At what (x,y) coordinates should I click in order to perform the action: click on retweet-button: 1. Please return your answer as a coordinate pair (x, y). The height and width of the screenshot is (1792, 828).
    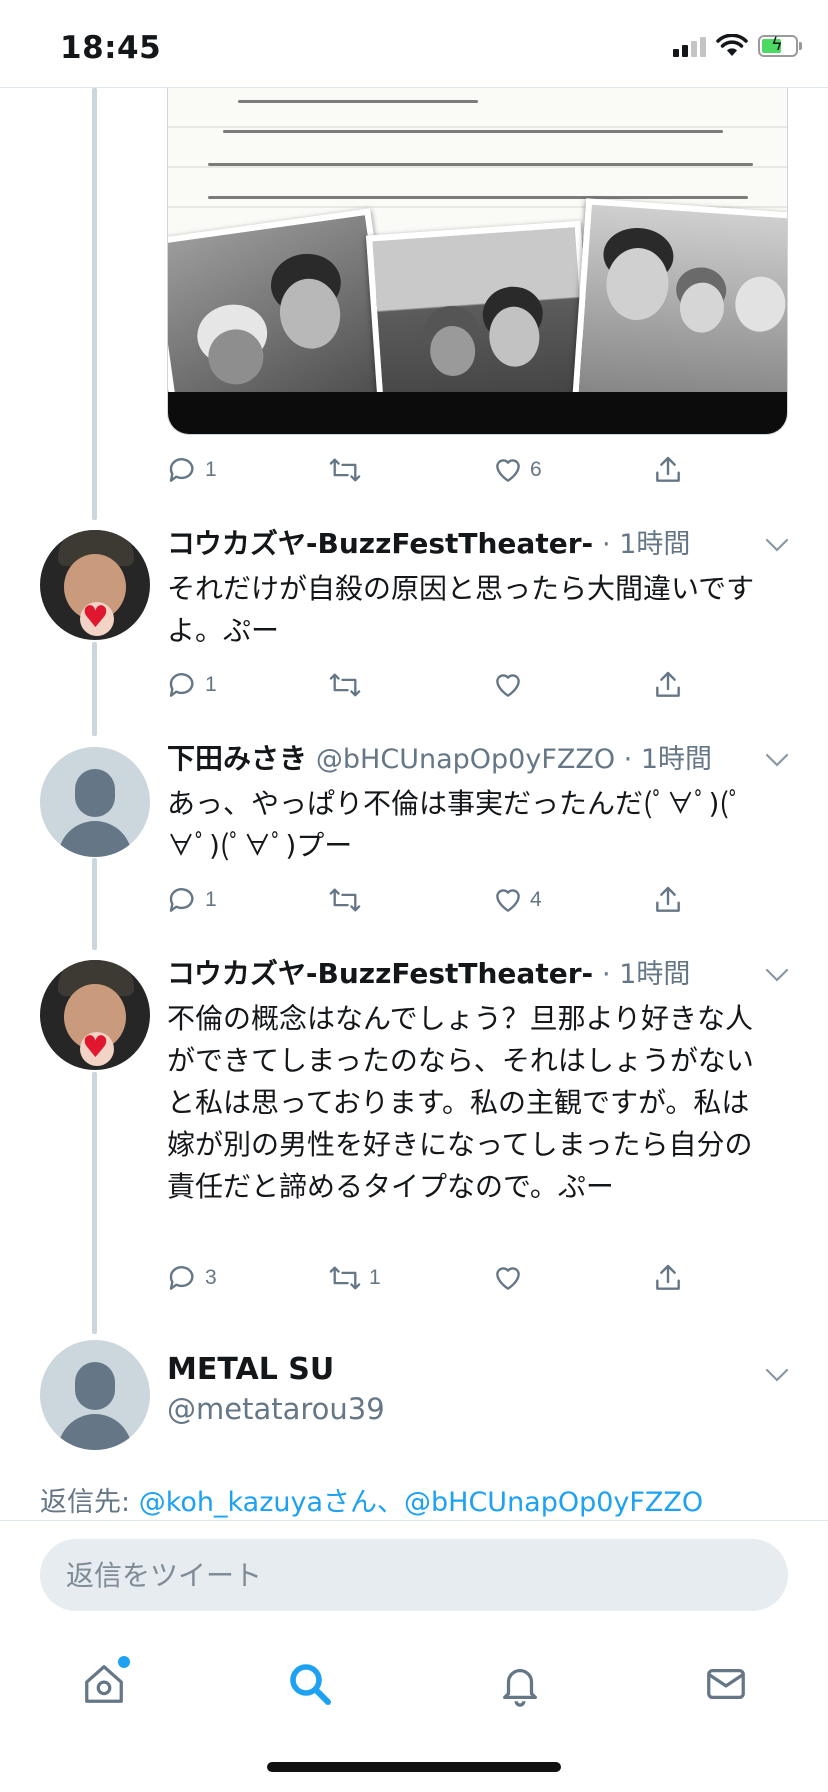
    Looking at the image, I should click on (354, 1278).